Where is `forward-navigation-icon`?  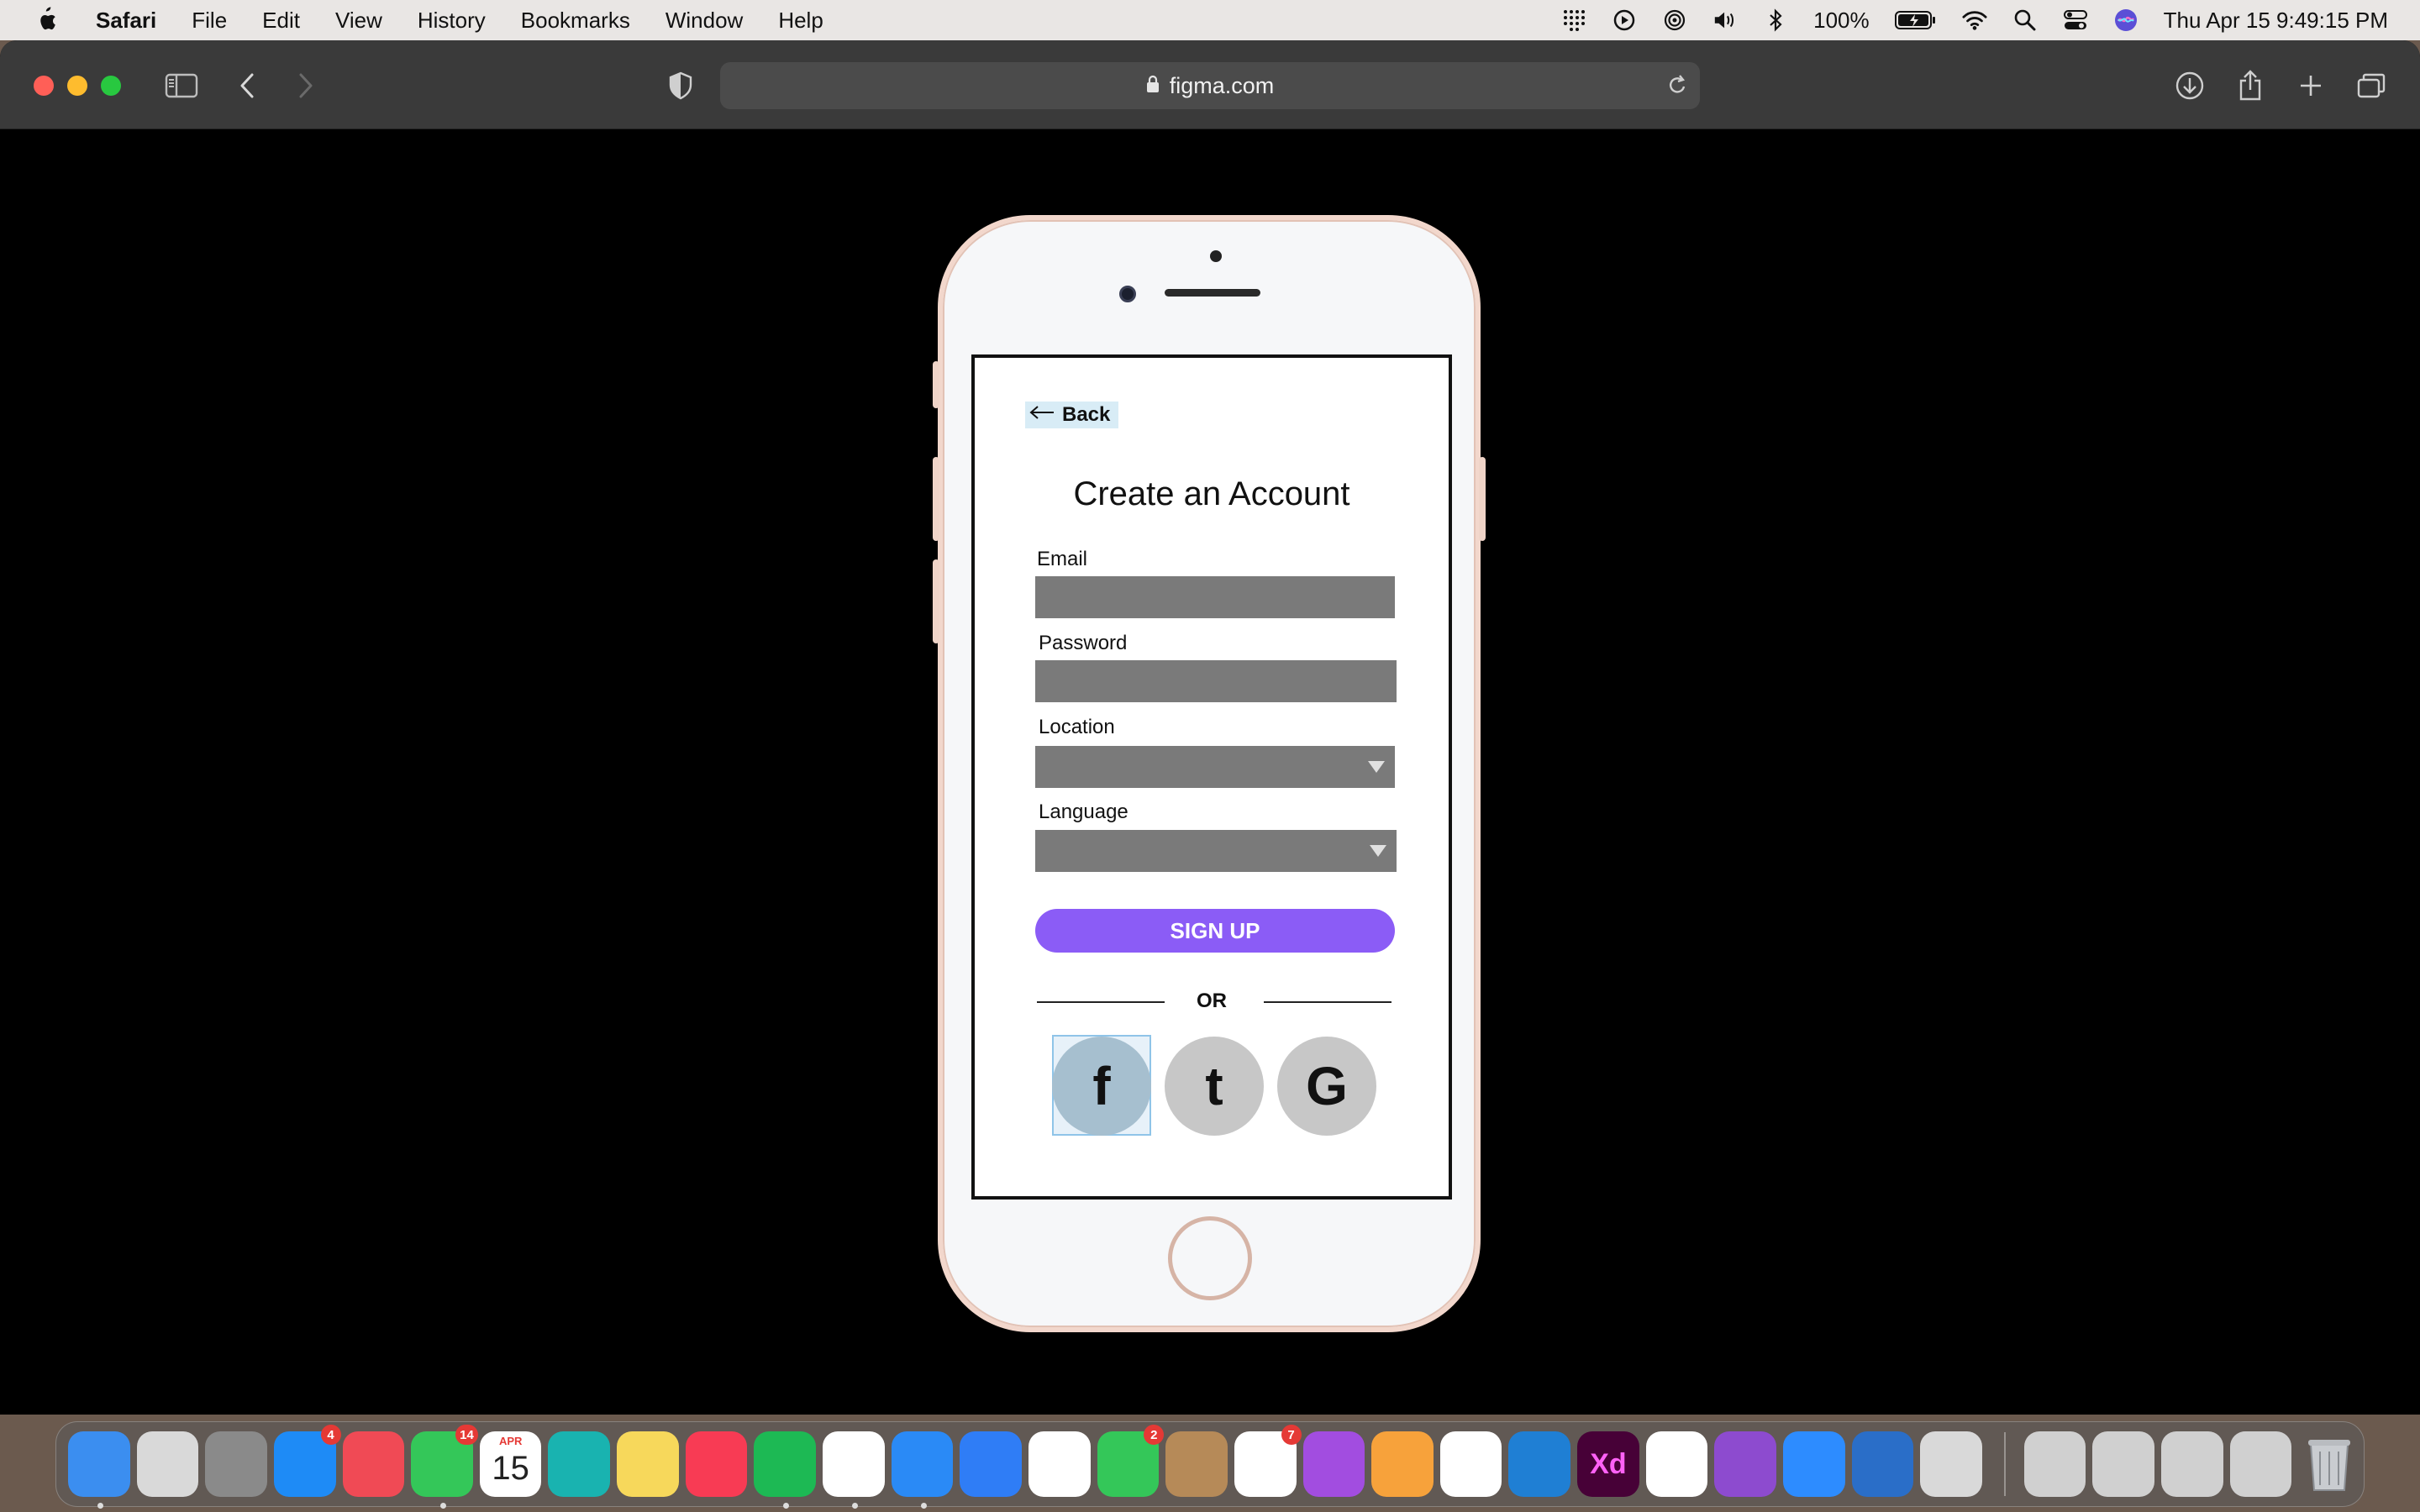
forward-navigation-icon is located at coordinates (306, 85).